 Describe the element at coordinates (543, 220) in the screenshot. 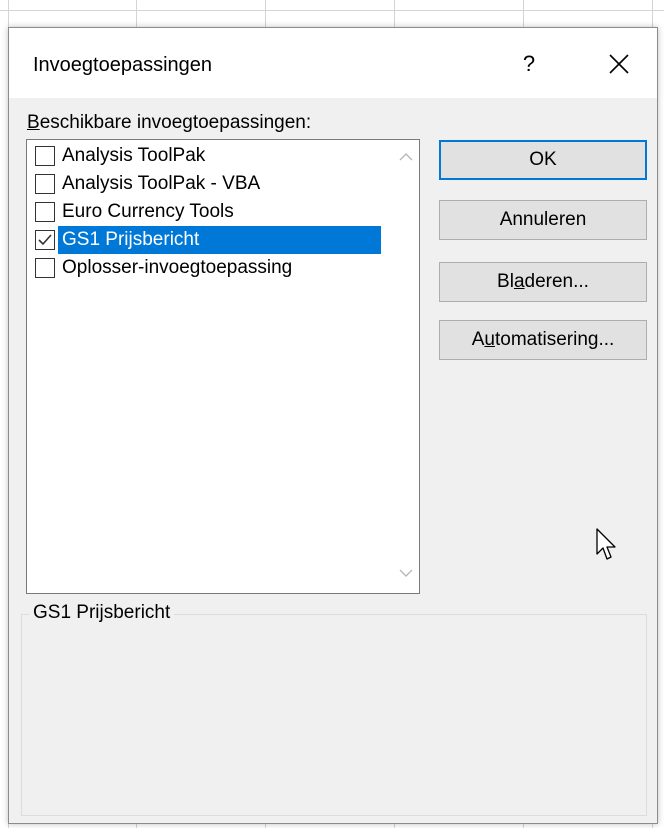

I see `cancel-button: Annuleren` at that location.